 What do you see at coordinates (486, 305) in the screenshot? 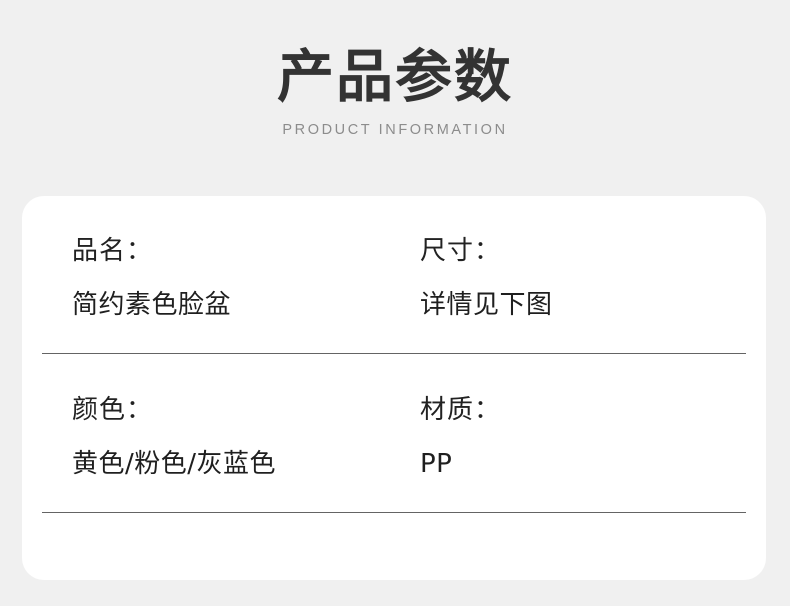
I see `spec-value-size: 详情见下图` at bounding box center [486, 305].